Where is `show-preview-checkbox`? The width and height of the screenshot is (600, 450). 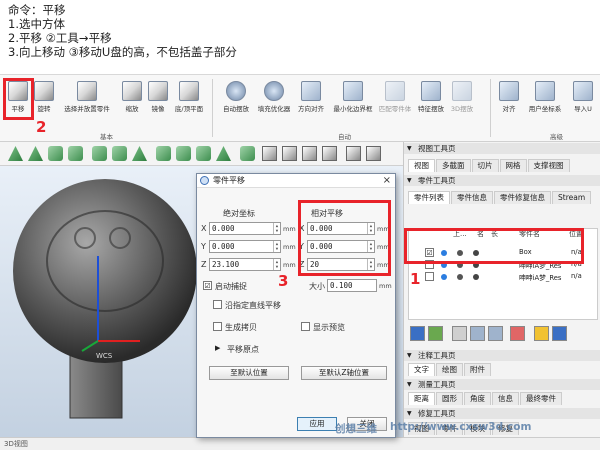
show-preview-checkbox is located at coordinates (305, 326).